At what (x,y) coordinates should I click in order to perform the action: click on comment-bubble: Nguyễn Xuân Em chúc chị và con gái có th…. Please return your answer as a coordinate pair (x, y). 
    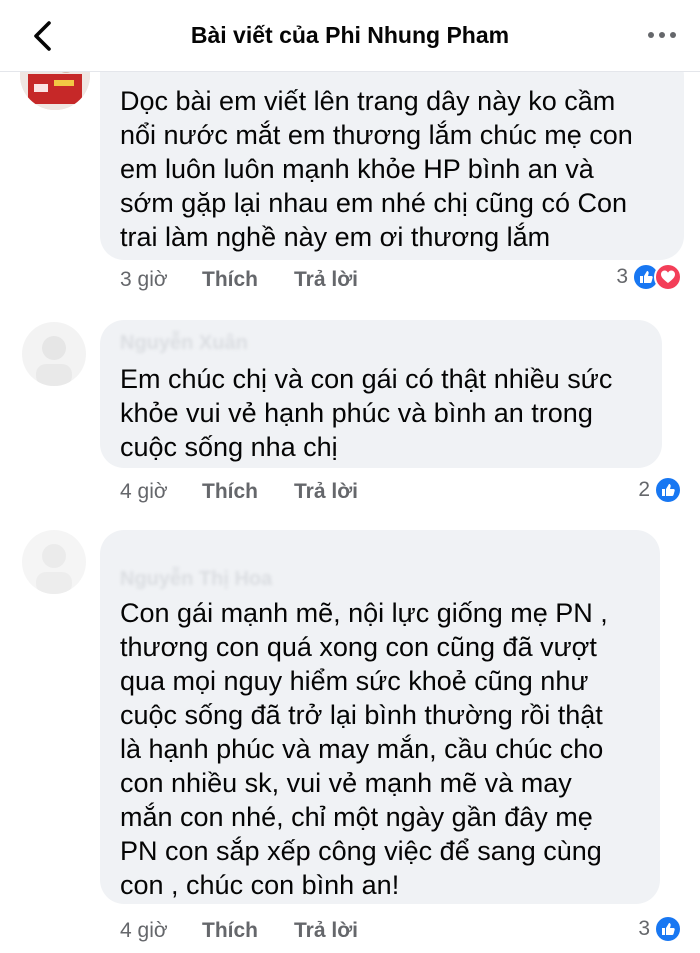
    Looking at the image, I should click on (381, 394).